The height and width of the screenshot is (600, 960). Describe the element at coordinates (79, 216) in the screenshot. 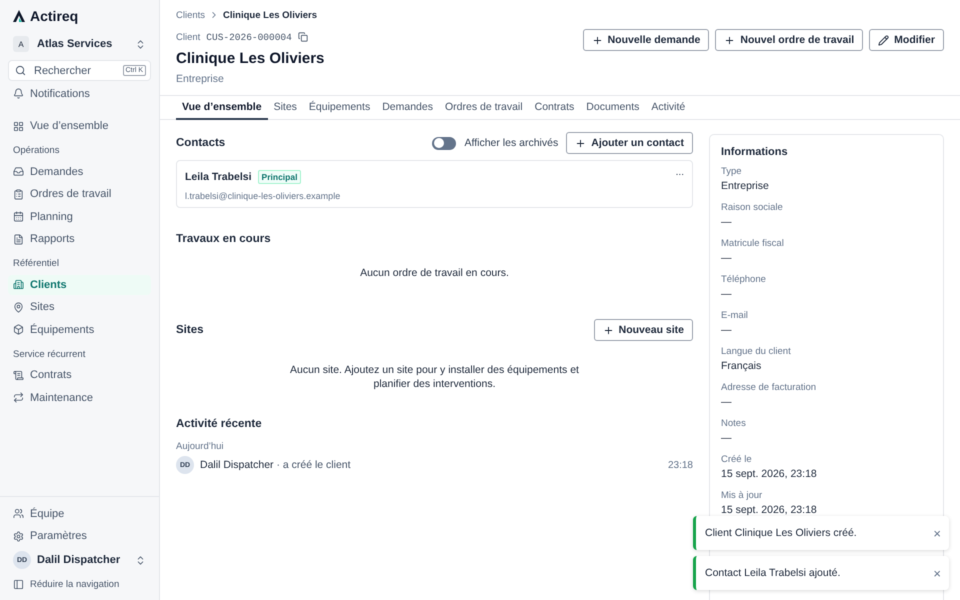

I see `nav-item: Planning` at that location.